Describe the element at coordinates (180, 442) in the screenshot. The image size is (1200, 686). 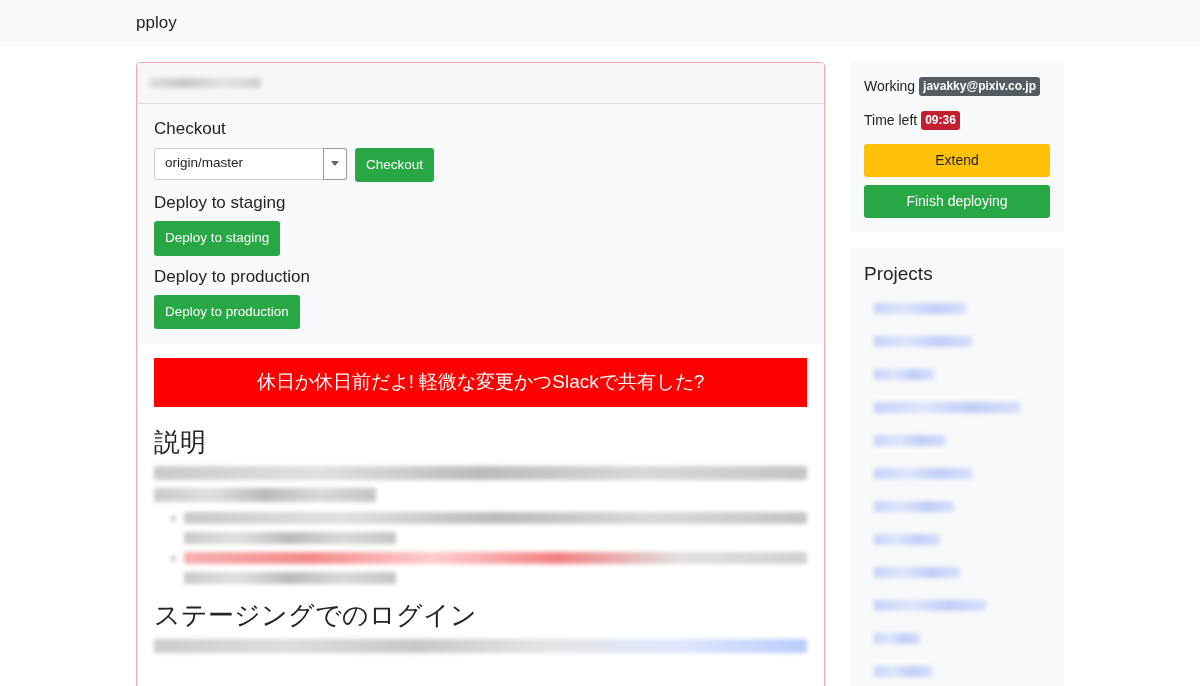
I see `section-heading: 説明` at that location.